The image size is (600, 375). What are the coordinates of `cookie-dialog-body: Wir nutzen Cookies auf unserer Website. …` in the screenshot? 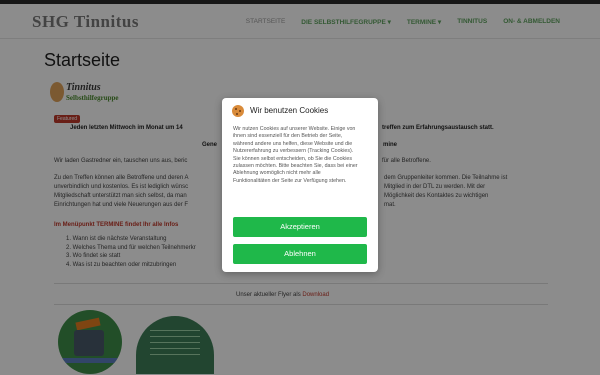 It's located at (295, 155).